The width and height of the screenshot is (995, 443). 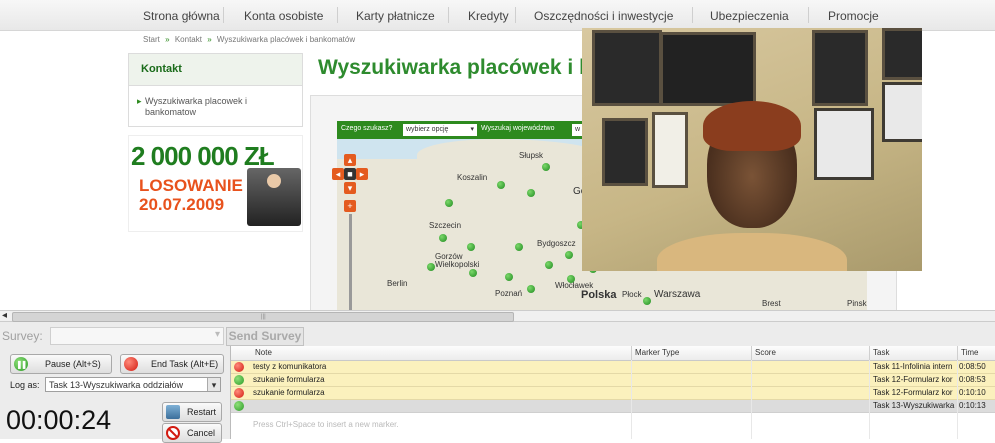 I want to click on filter-label-what: Czego szukasz?, so click(x=367, y=128).